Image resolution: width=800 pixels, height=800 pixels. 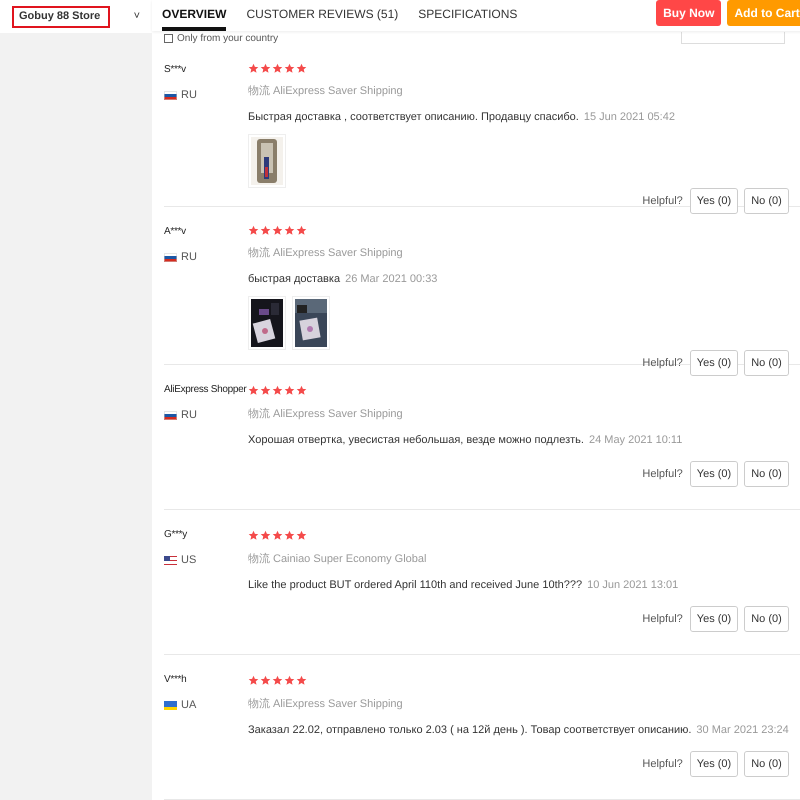 What do you see at coordinates (294, 279) in the screenshot?
I see `review-text: быстрая доставка` at bounding box center [294, 279].